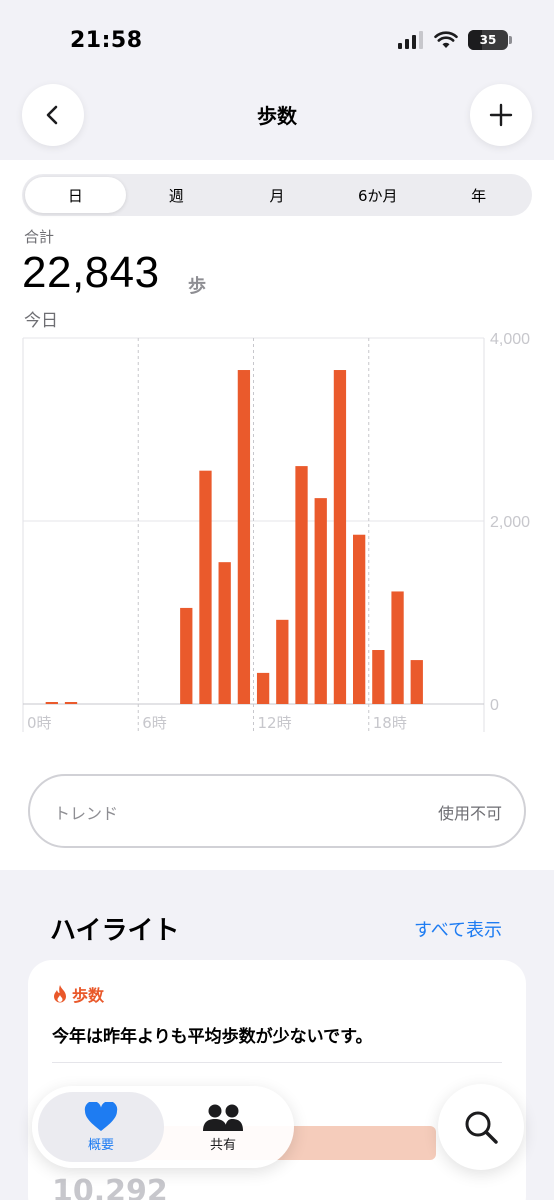 The image size is (554, 1200). Describe the element at coordinates (458, 929) in the screenshot. I see `show-all-link: すべて表示` at that location.